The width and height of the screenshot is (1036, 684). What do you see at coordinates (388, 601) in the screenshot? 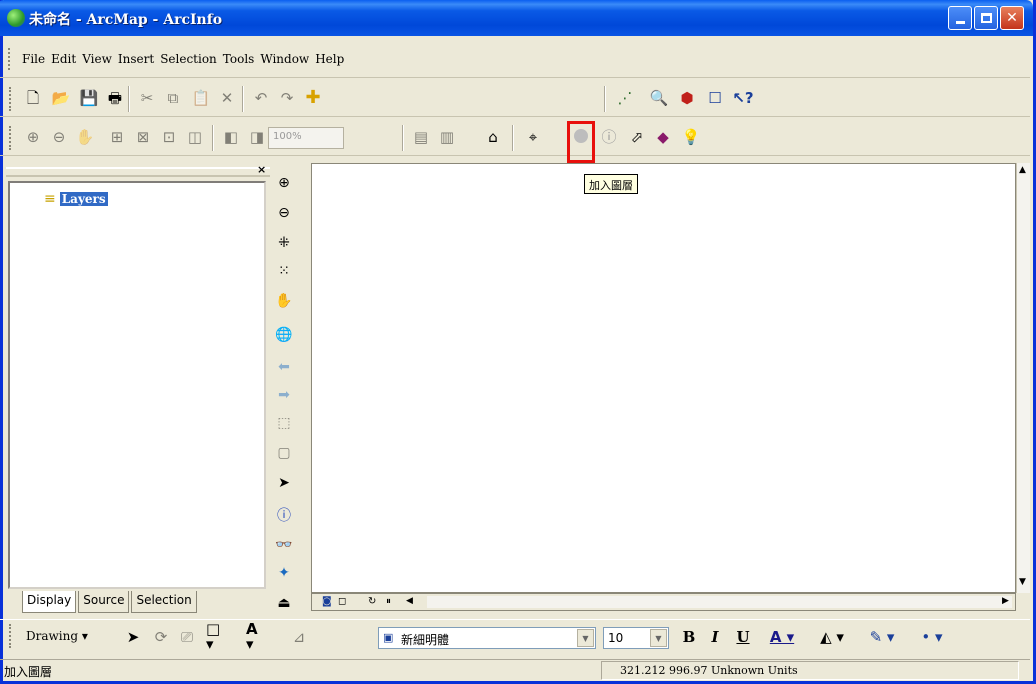
I see `pause-drawing-icon: ⏸` at bounding box center [388, 601].